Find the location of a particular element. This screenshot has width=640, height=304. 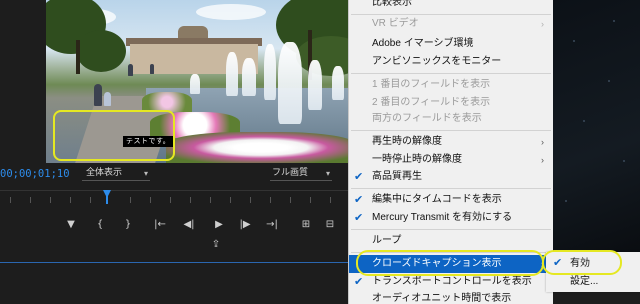

menu-item-ambisonics-monitor: アンビソニックスをモニター is located at coordinates (451, 62).